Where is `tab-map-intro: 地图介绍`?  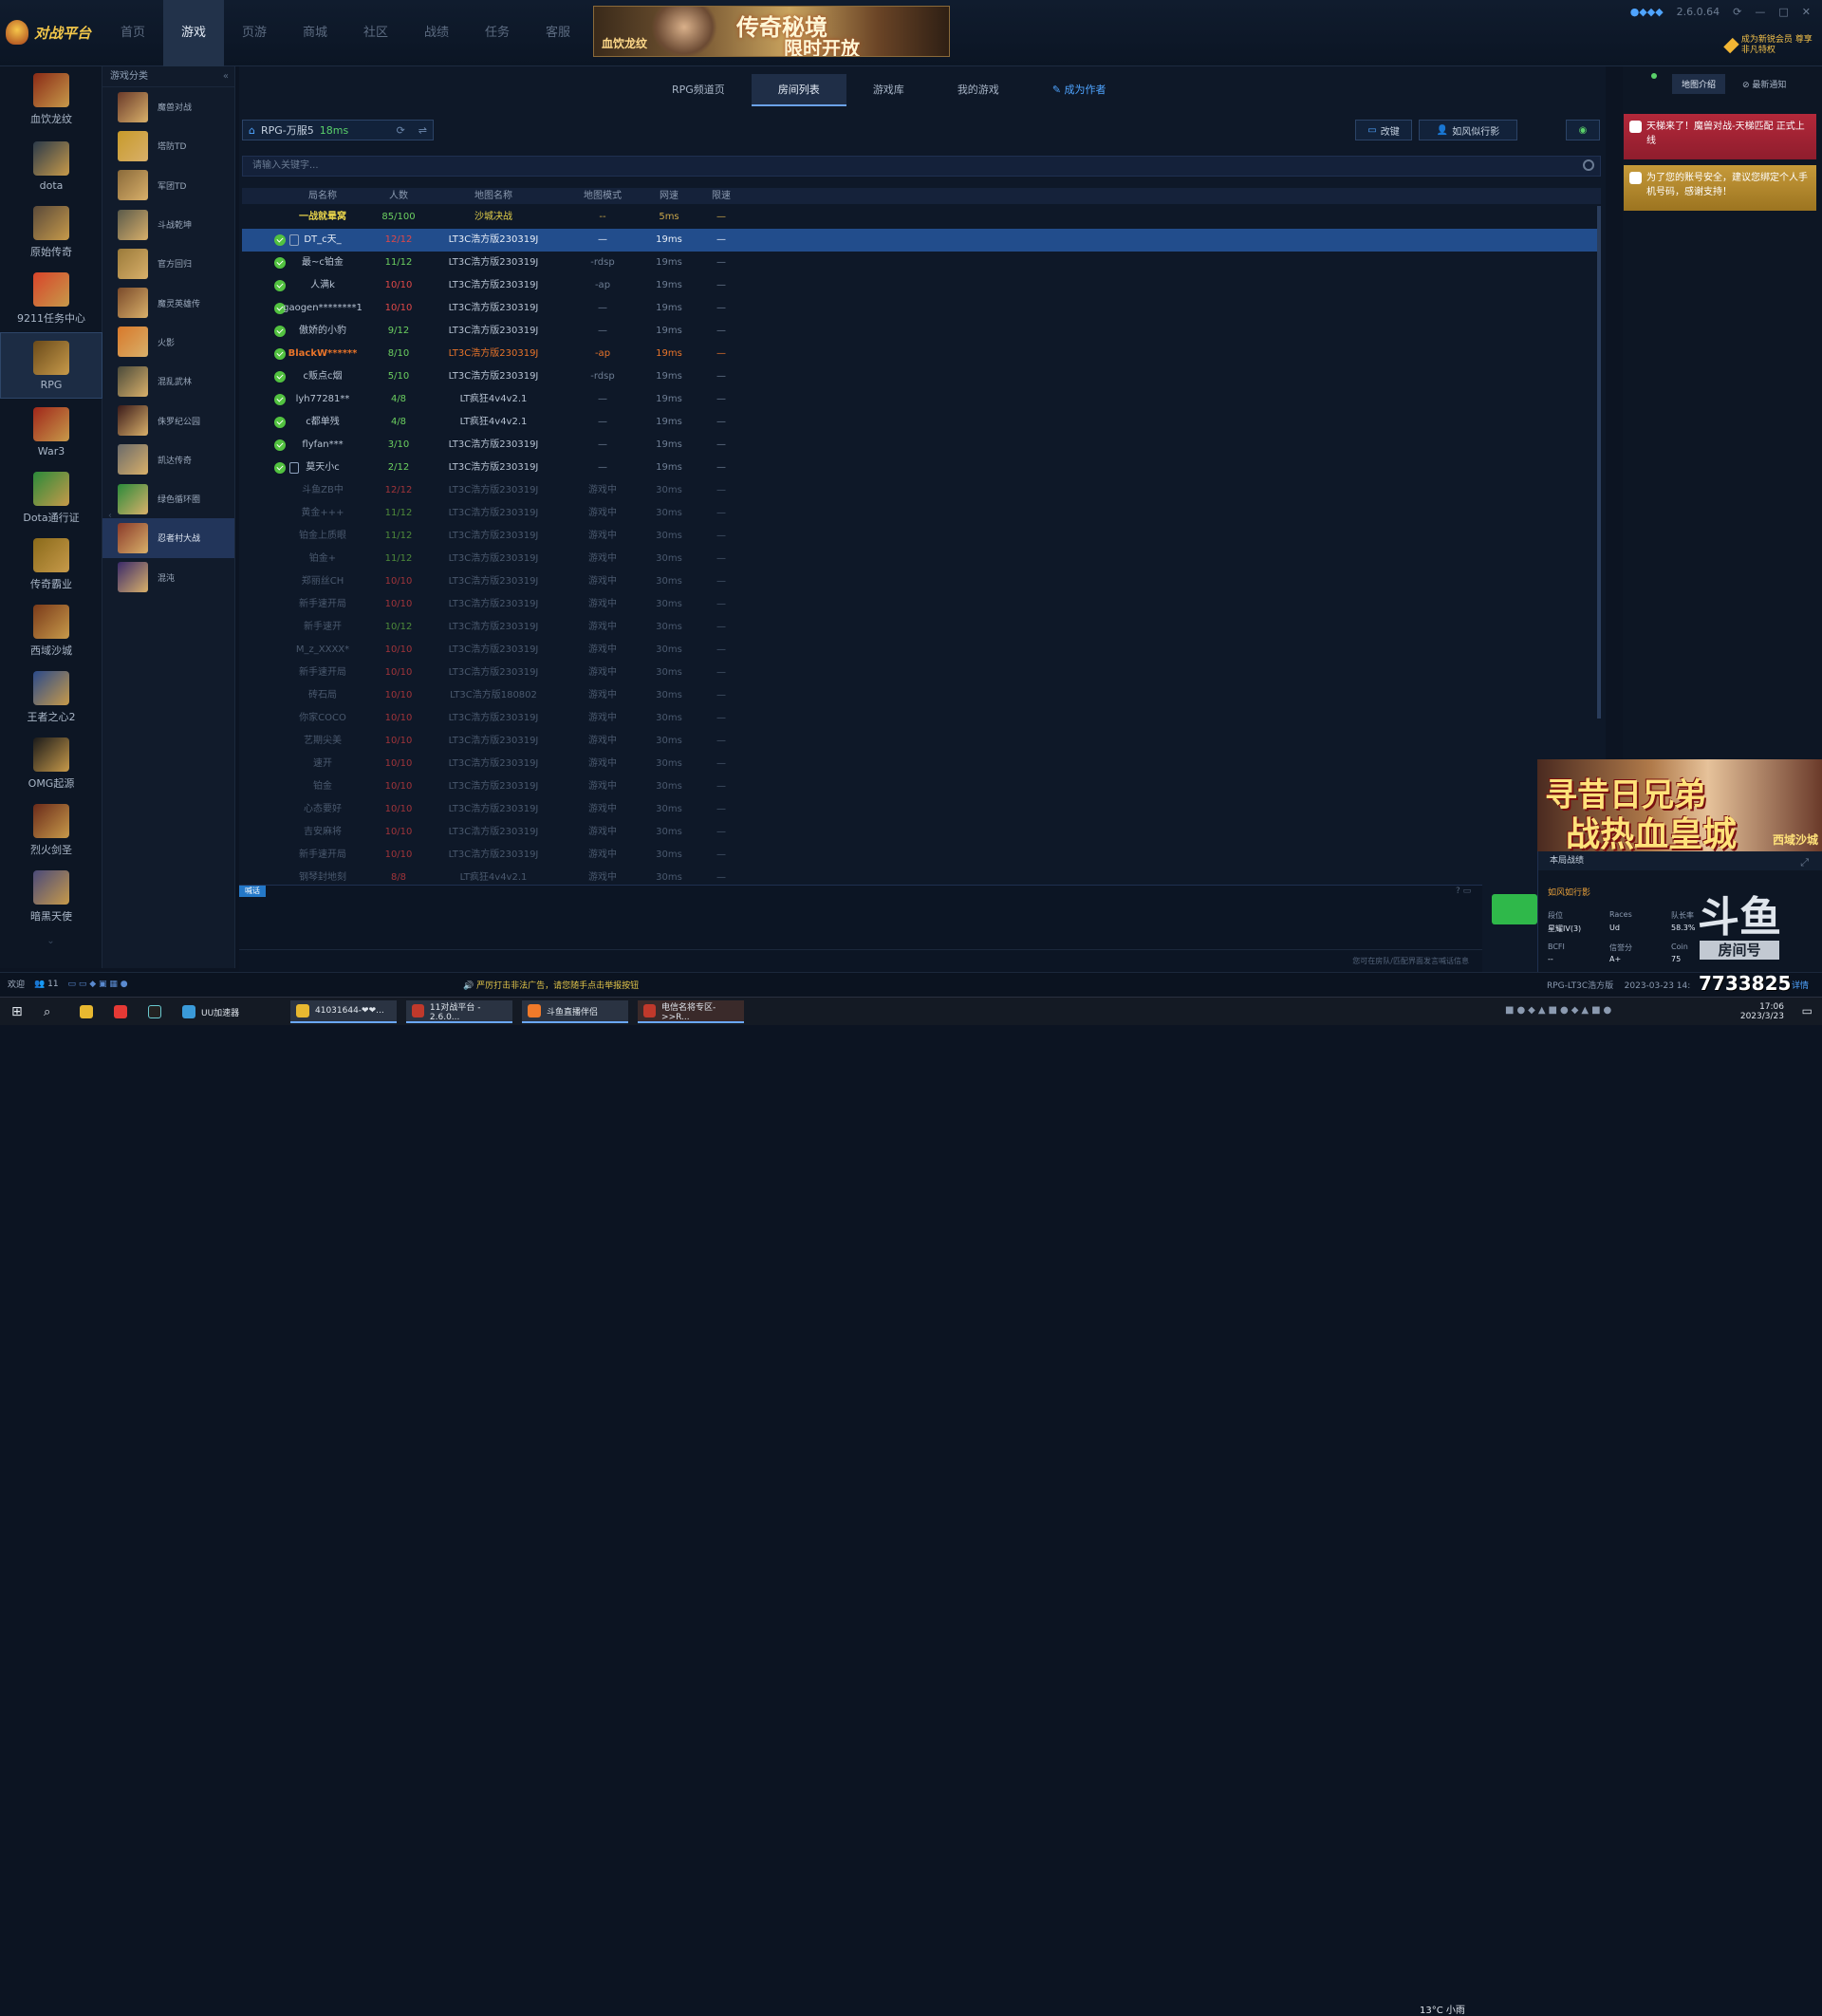 tab-map-intro: 地图介绍 is located at coordinates (1699, 84).